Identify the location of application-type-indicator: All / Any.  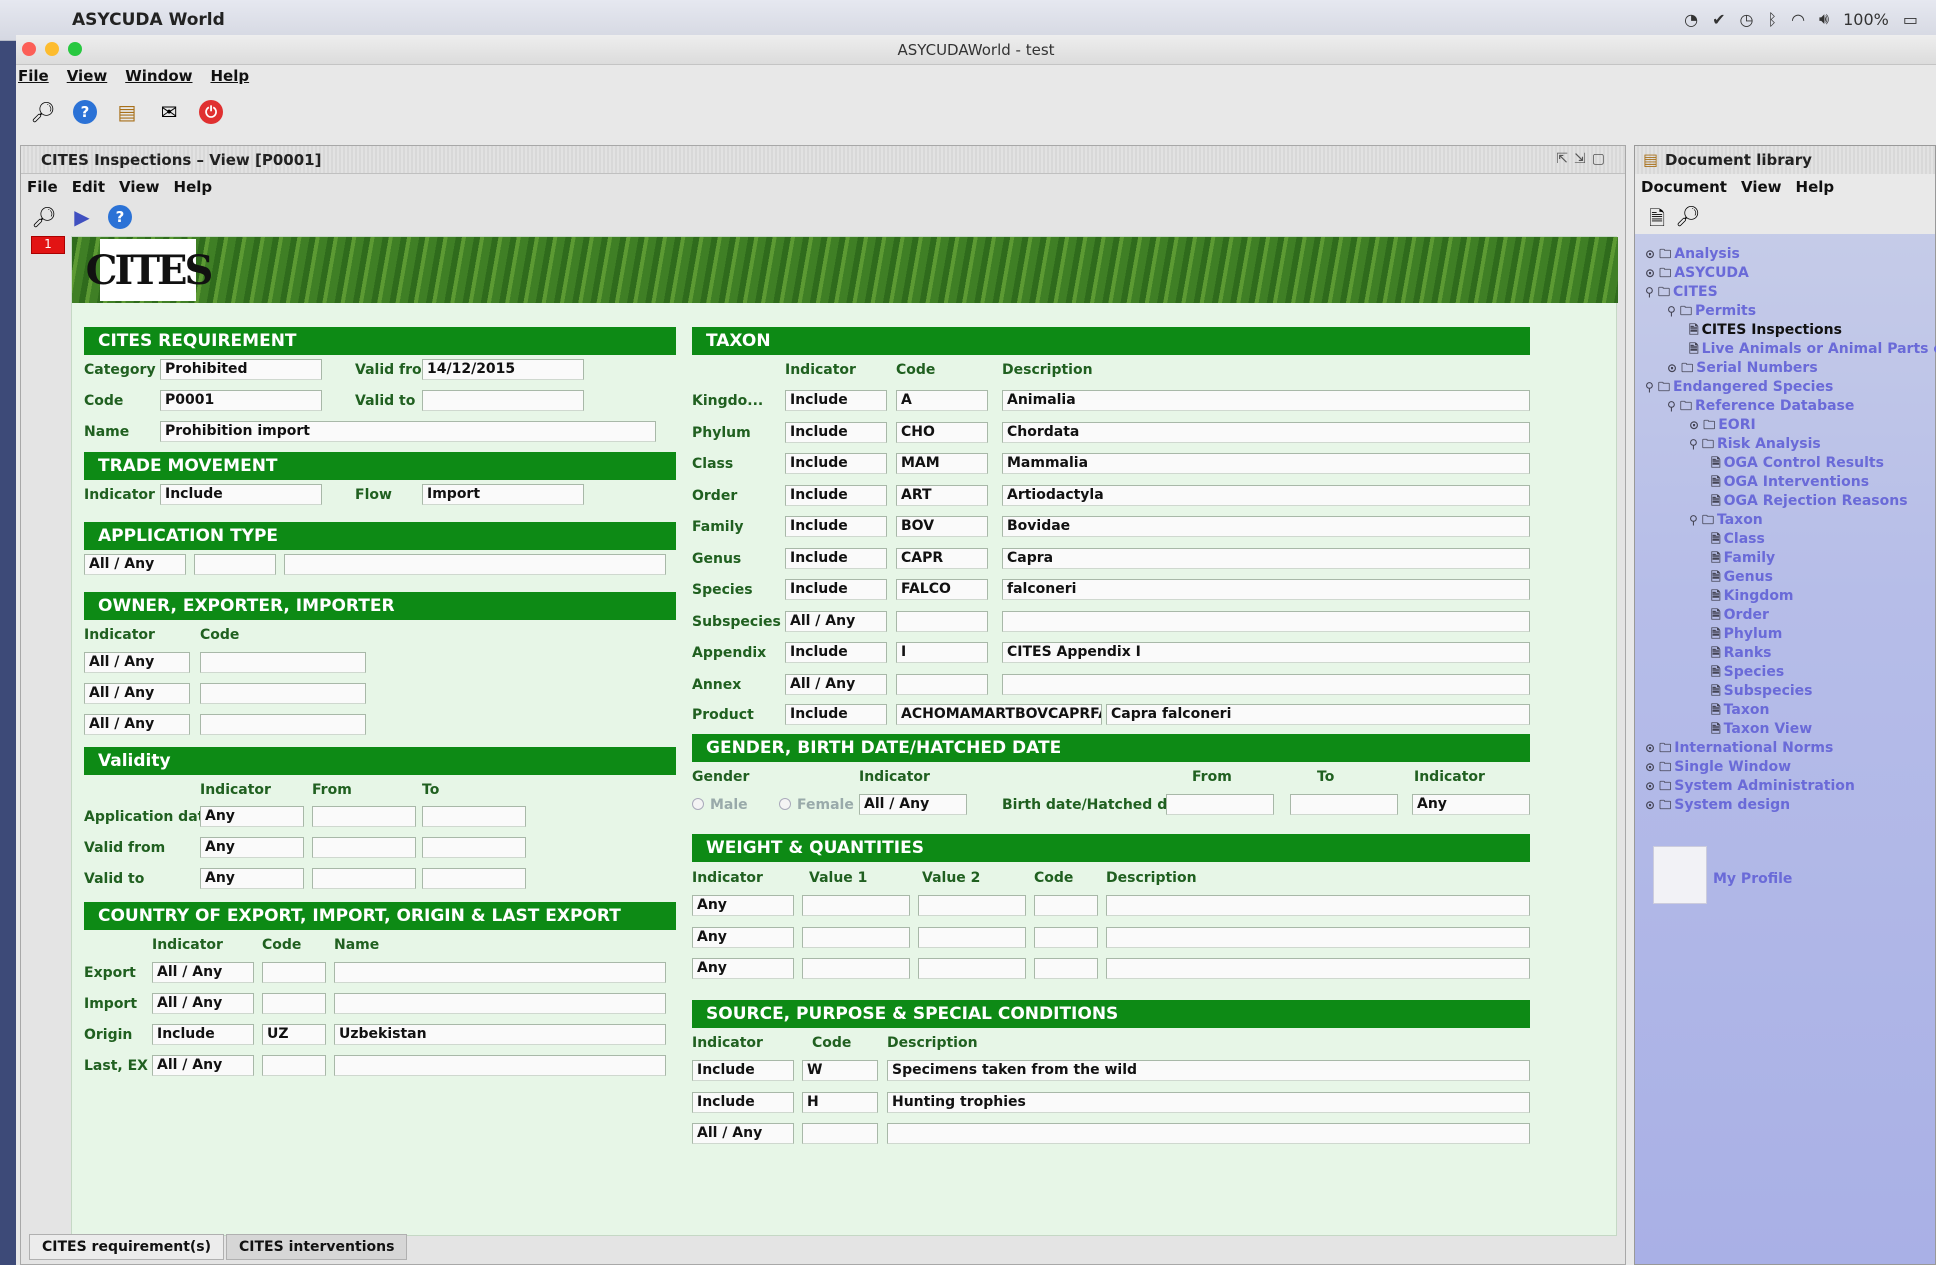
(135, 564).